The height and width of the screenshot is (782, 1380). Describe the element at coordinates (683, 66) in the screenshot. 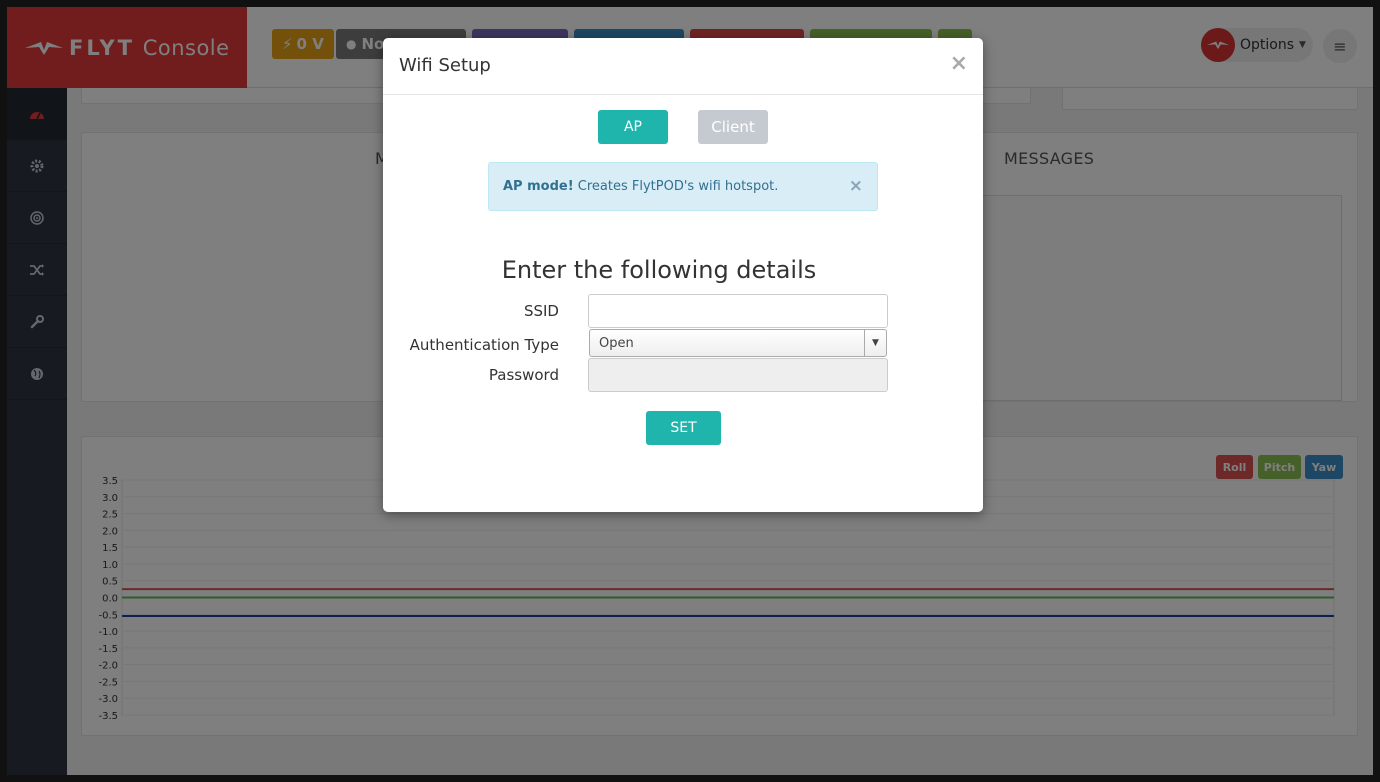

I see `modal-header: Wifi Setup ×` at that location.